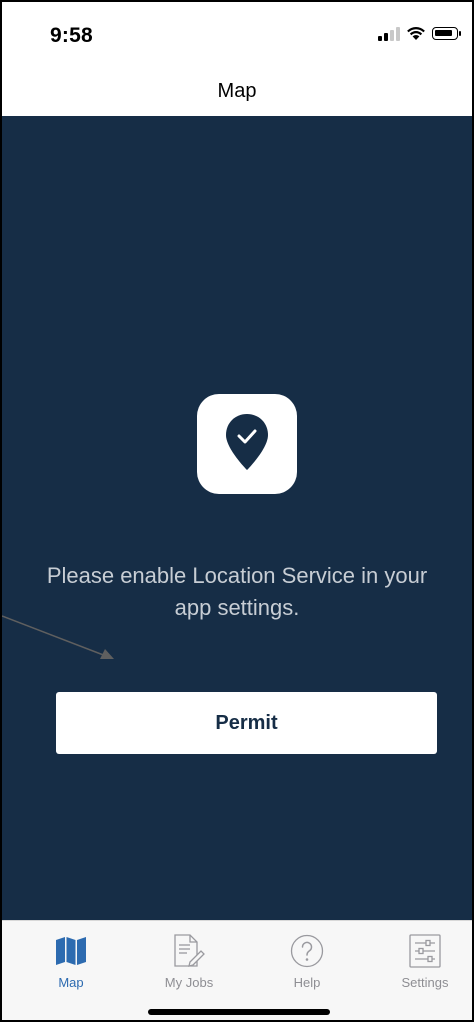 The image size is (474, 1022). I want to click on page-title: Map, so click(237, 91).